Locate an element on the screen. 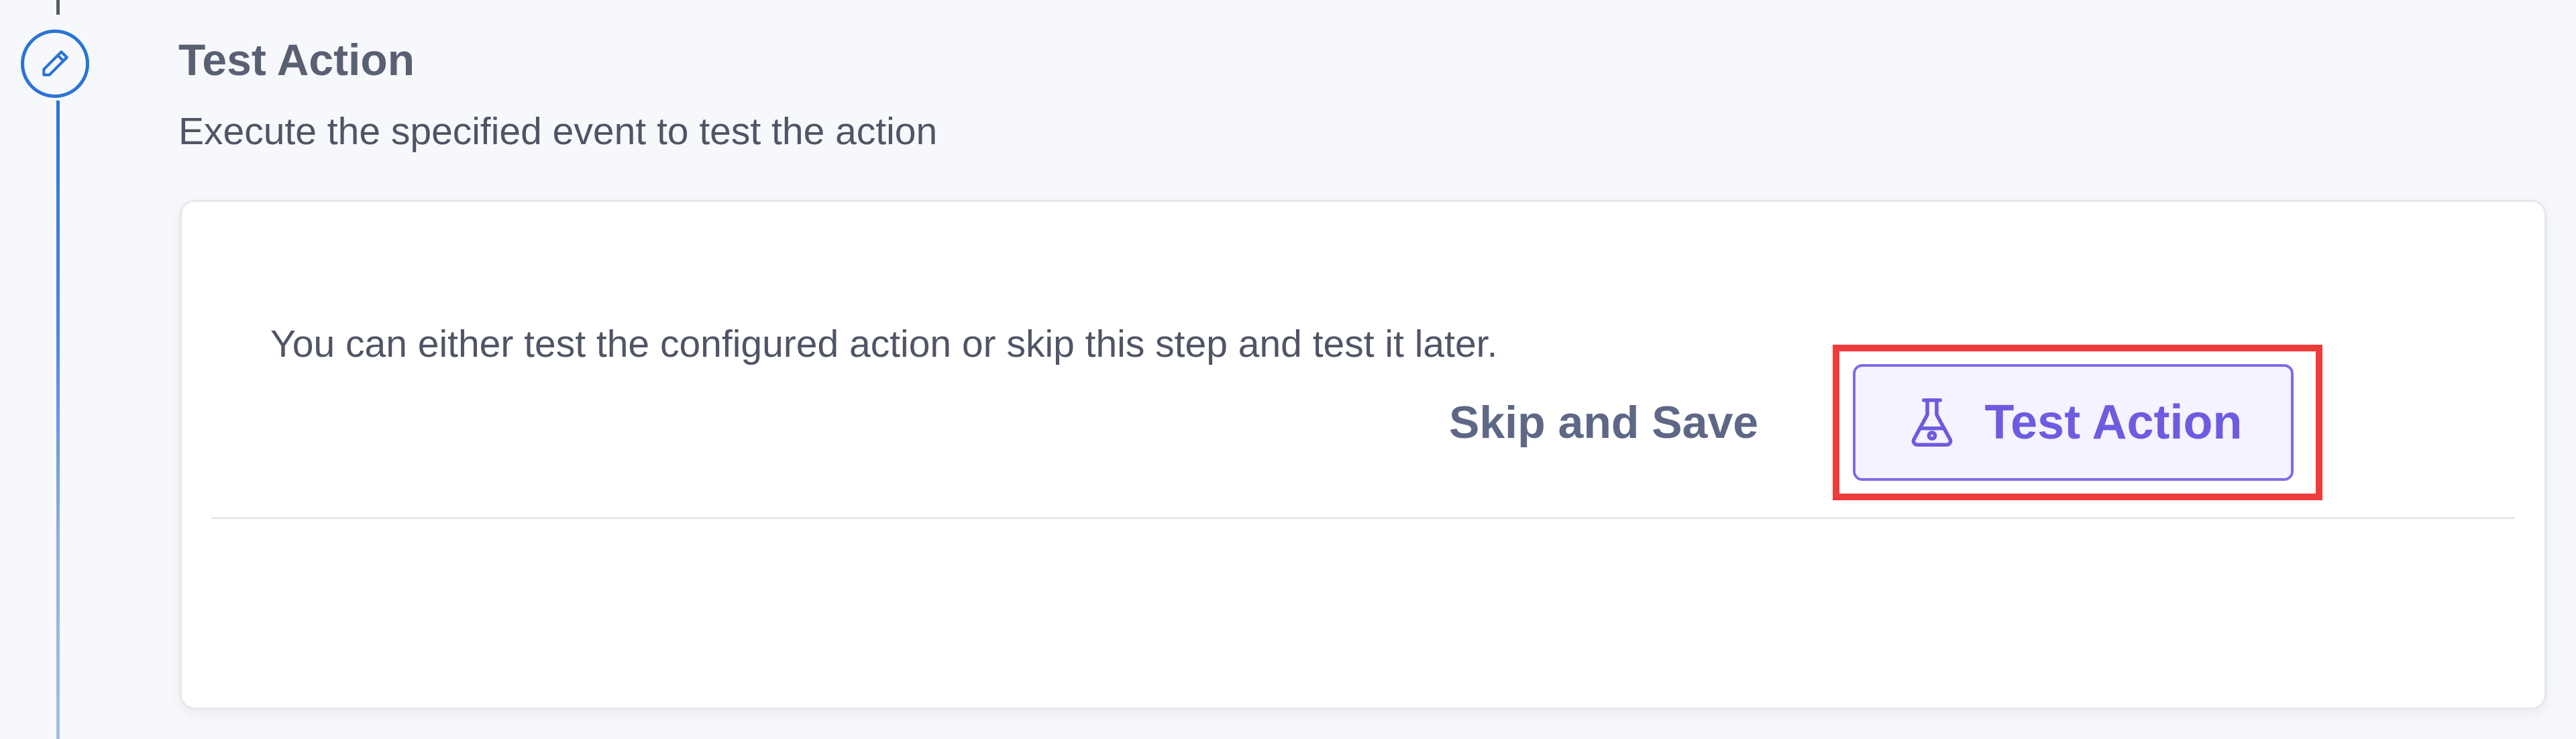 The width and height of the screenshot is (2576, 739). step-title: Test Action is located at coordinates (296, 60).